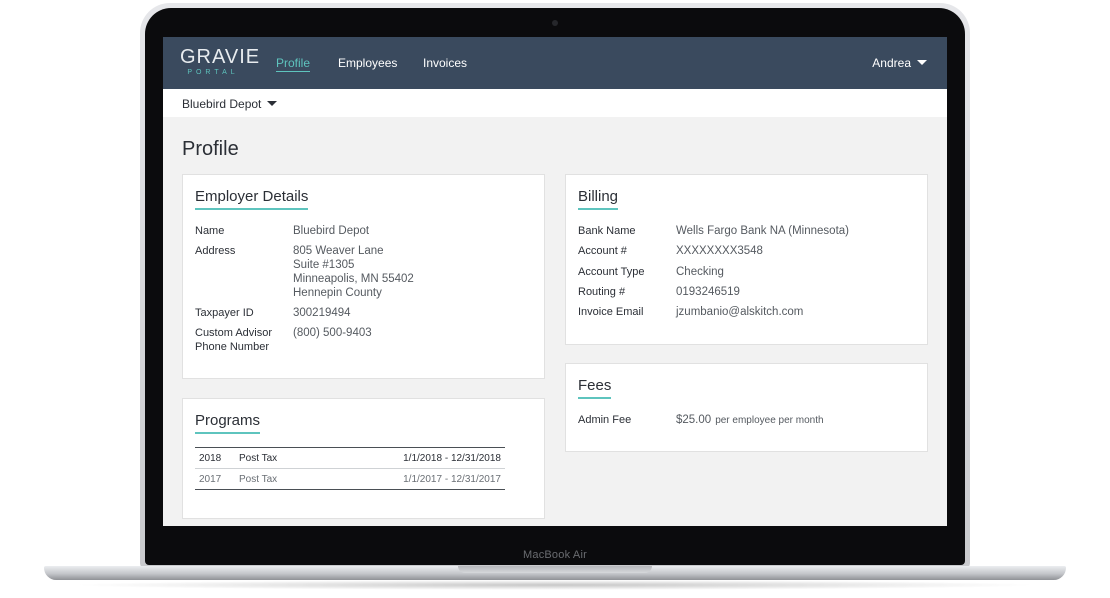  What do you see at coordinates (611, 272) in the screenshot?
I see `field-label: Account Type` at bounding box center [611, 272].